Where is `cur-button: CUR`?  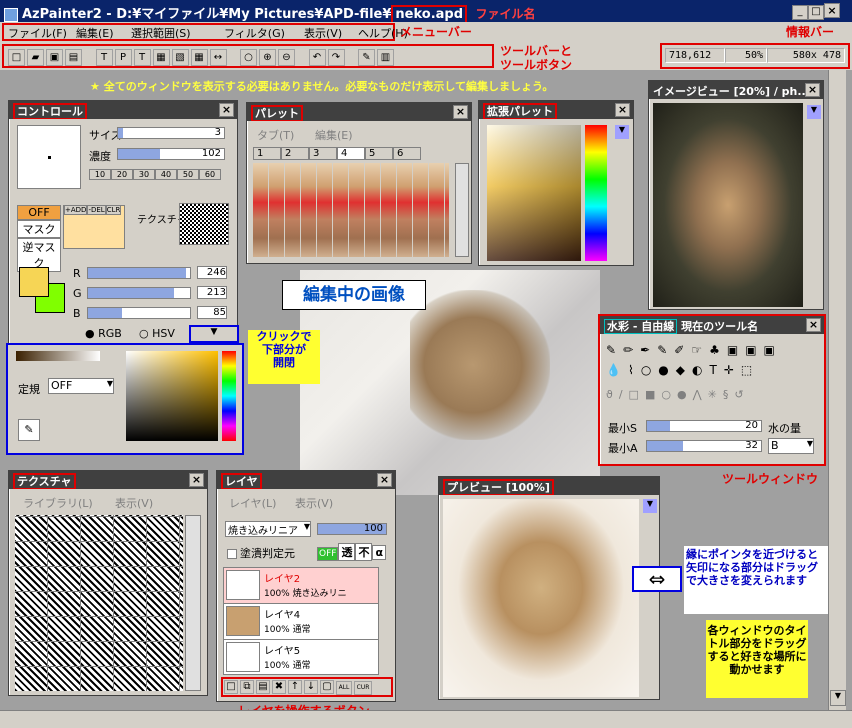
cur-button: CUR is located at coordinates (363, 688).